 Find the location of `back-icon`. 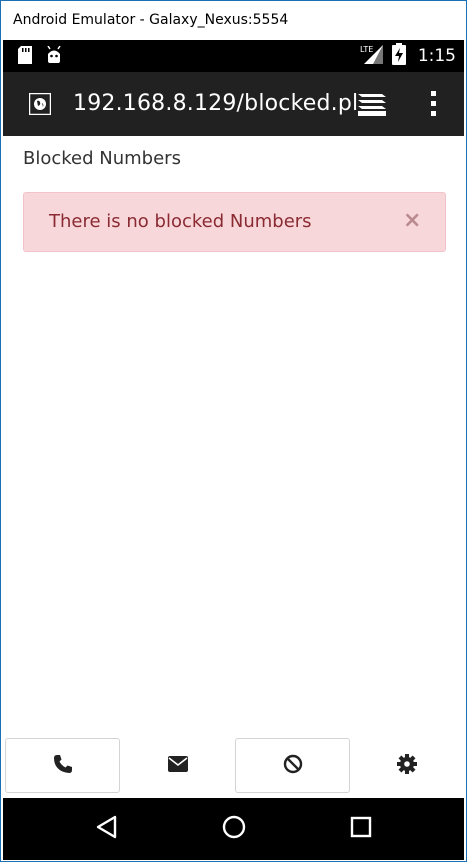

back-icon is located at coordinates (107, 829).